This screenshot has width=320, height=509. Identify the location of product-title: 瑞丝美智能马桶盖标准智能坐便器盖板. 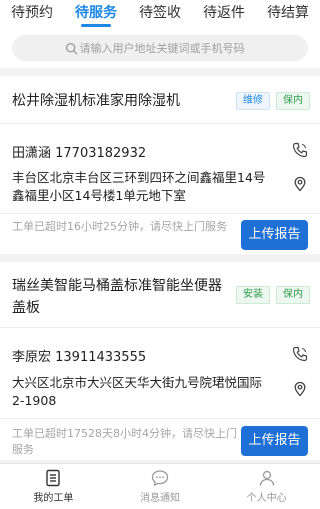
(117, 297).